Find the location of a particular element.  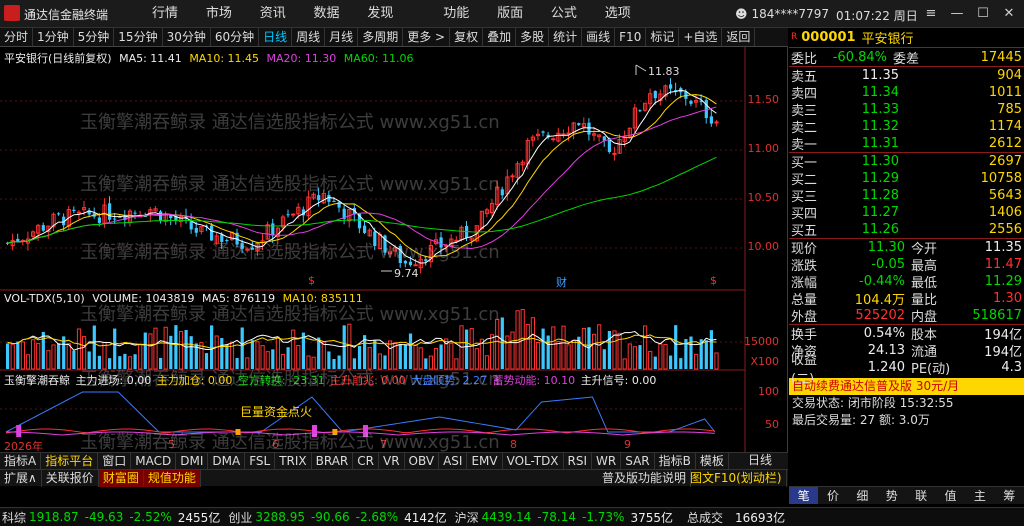

last-trade: 最后交易量: 27 额: 3.0万 is located at coordinates (861, 420).